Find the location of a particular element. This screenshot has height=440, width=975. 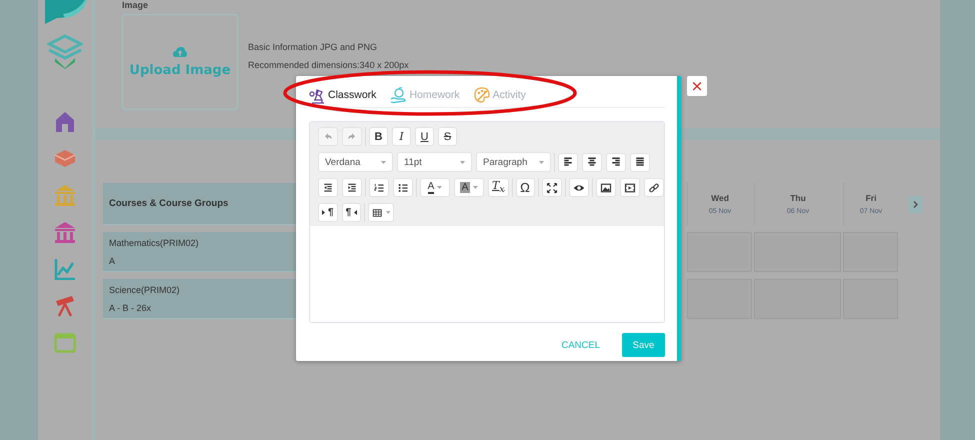

cloud-upload-icon is located at coordinates (180, 51).